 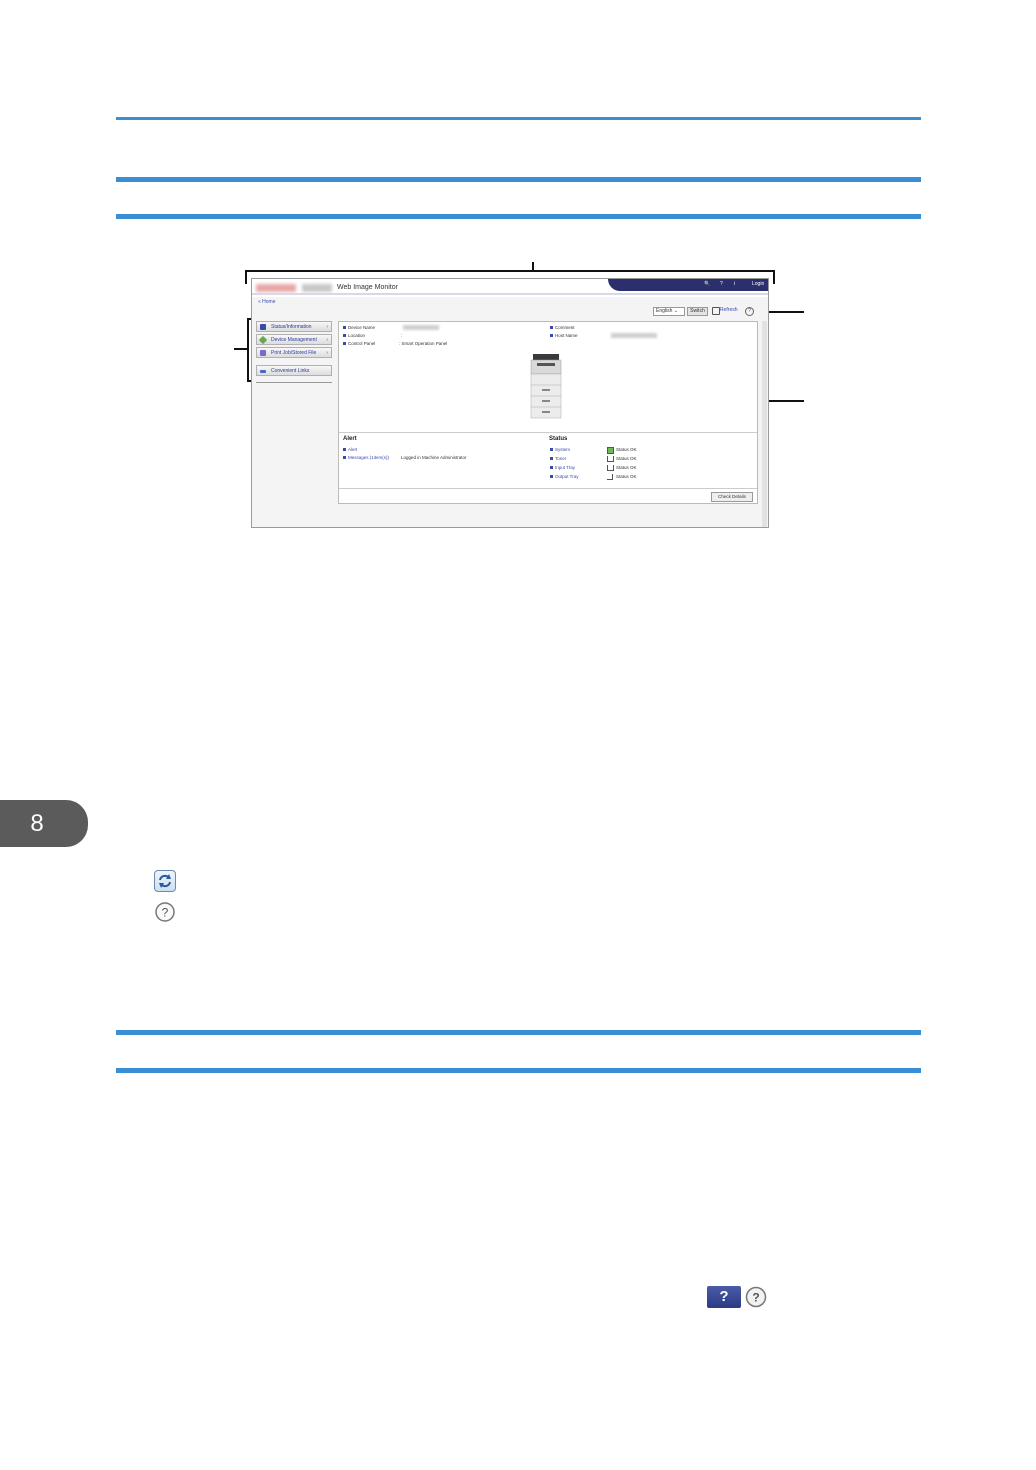 What do you see at coordinates (562, 467) in the screenshot?
I see `status-input-tray-link: Input Tray` at bounding box center [562, 467].